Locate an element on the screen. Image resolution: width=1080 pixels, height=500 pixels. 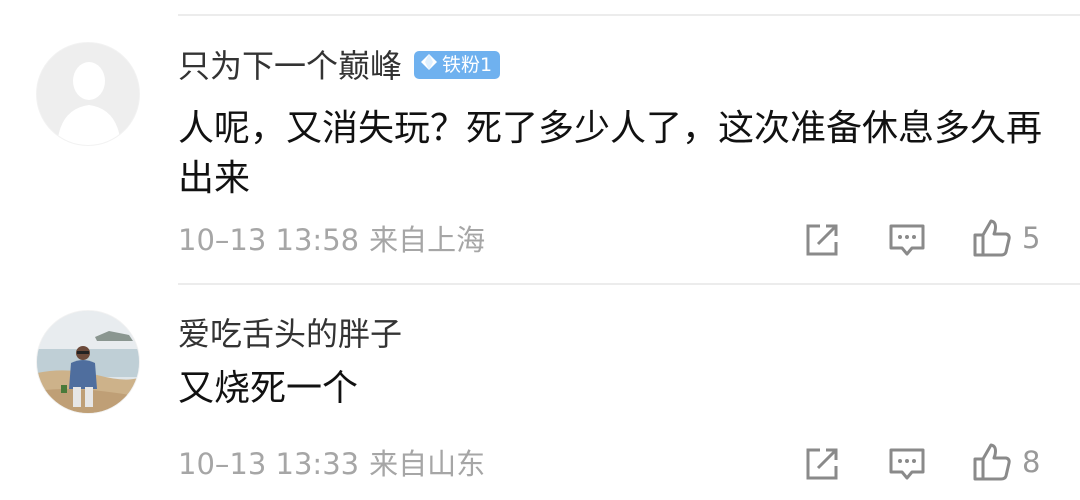
username: 只为下一个巅峰 铁粉1 is located at coordinates (339, 66).